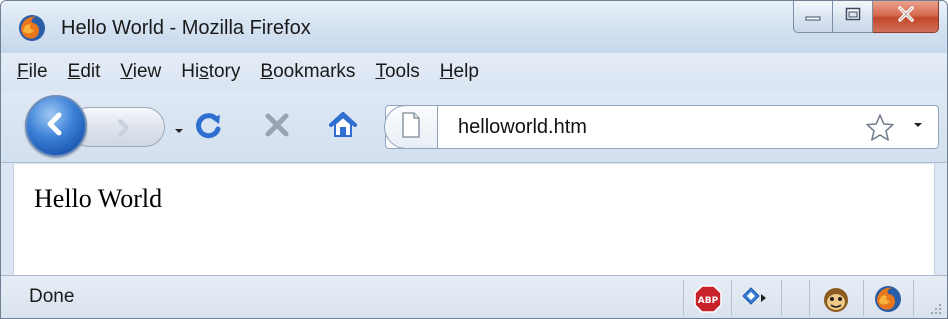  What do you see at coordinates (52, 296) in the screenshot?
I see `status-text: Done` at bounding box center [52, 296].